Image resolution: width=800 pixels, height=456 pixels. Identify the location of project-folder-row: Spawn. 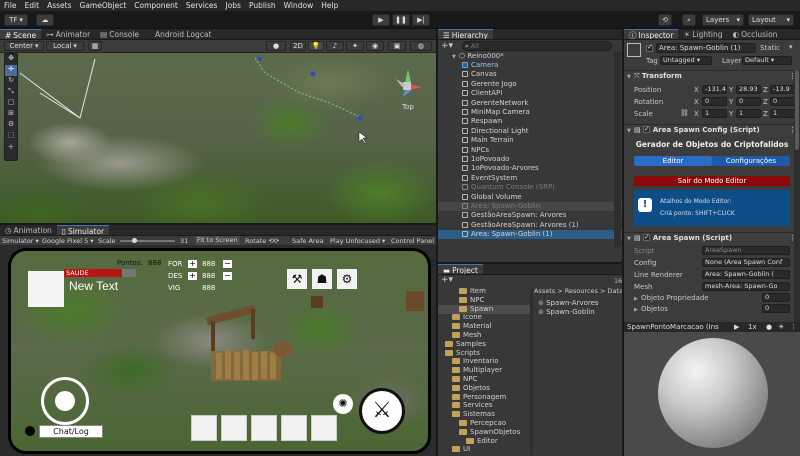
(484, 309).